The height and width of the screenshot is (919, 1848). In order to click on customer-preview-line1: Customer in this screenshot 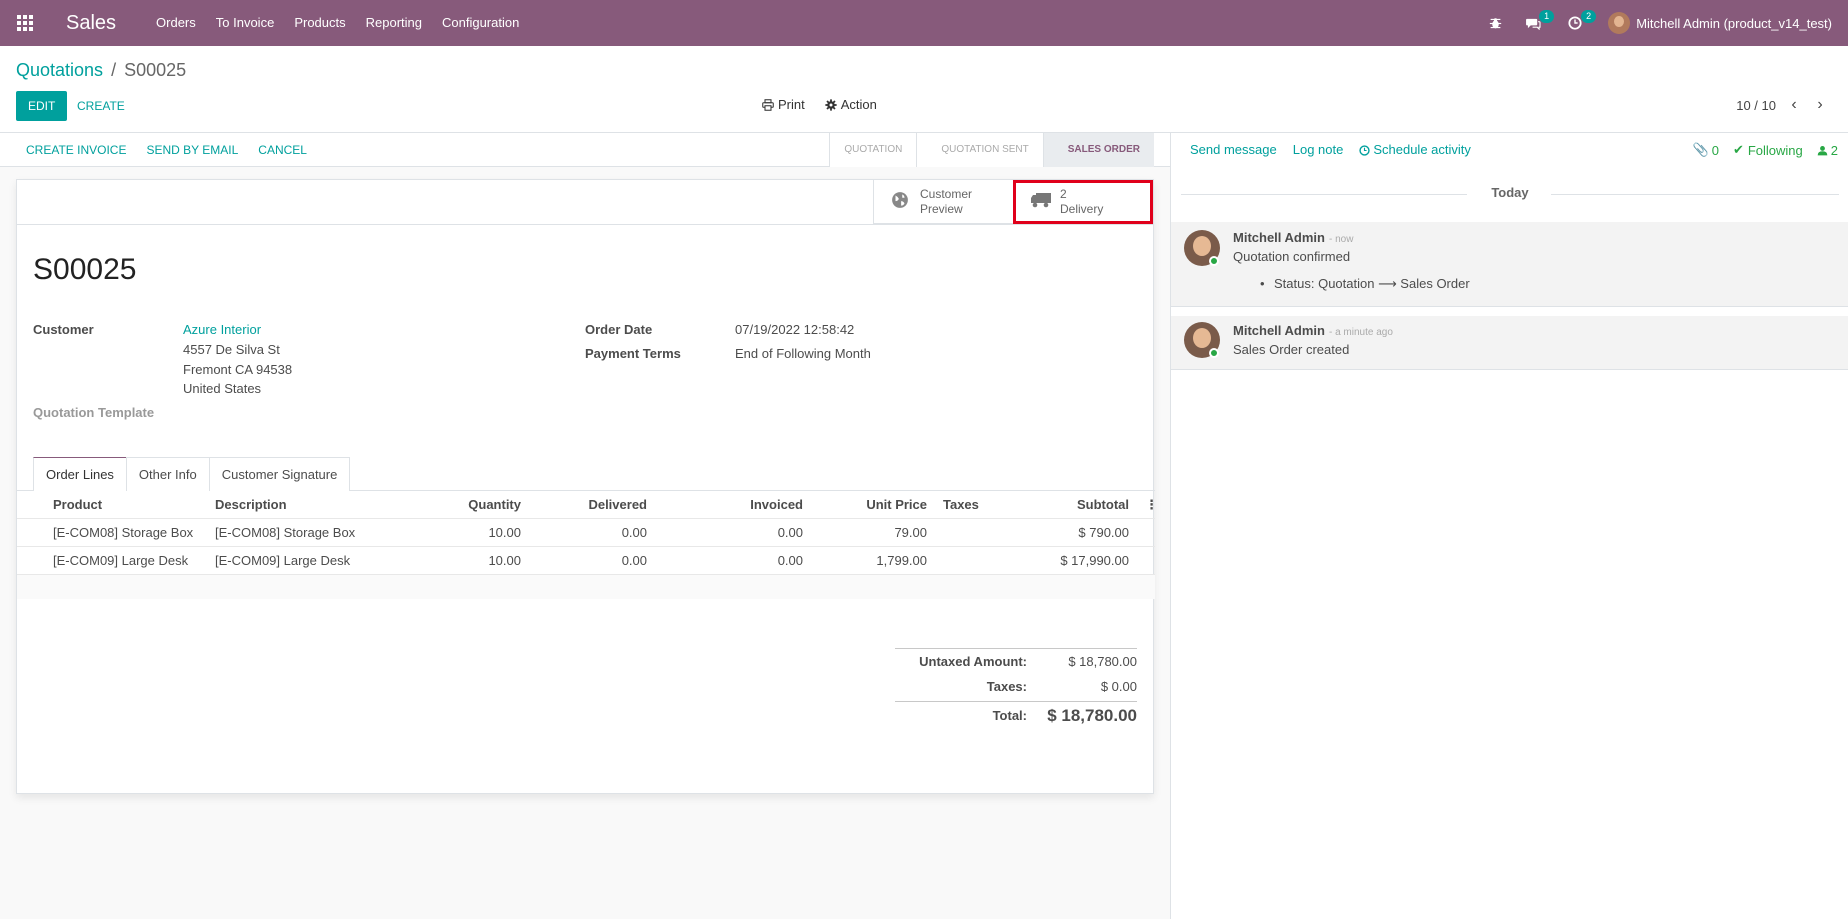, I will do `click(946, 194)`.